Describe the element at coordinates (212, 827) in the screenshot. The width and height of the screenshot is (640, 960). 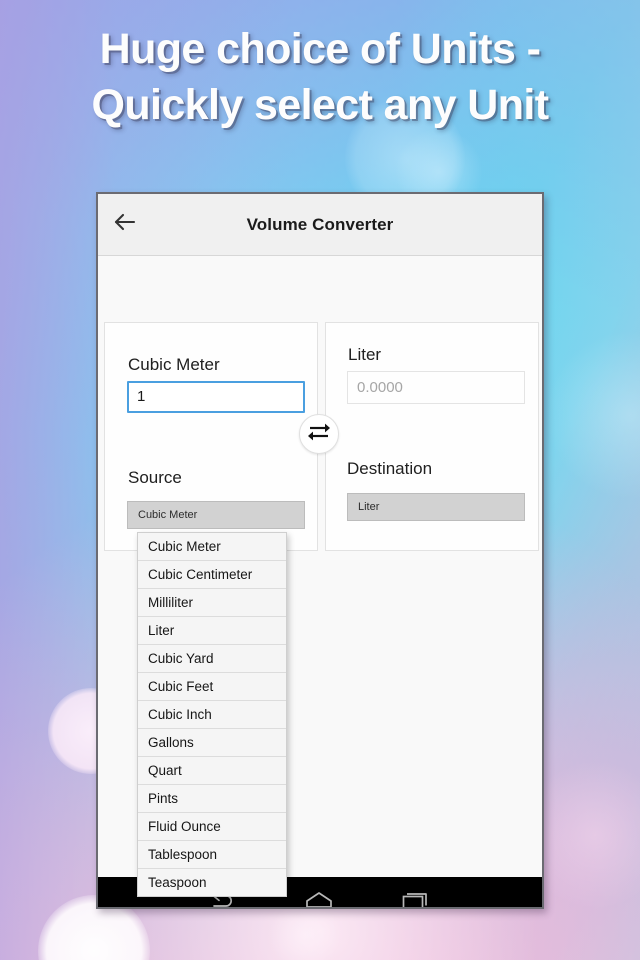
I see `list-item: Fluid Ounce` at that location.